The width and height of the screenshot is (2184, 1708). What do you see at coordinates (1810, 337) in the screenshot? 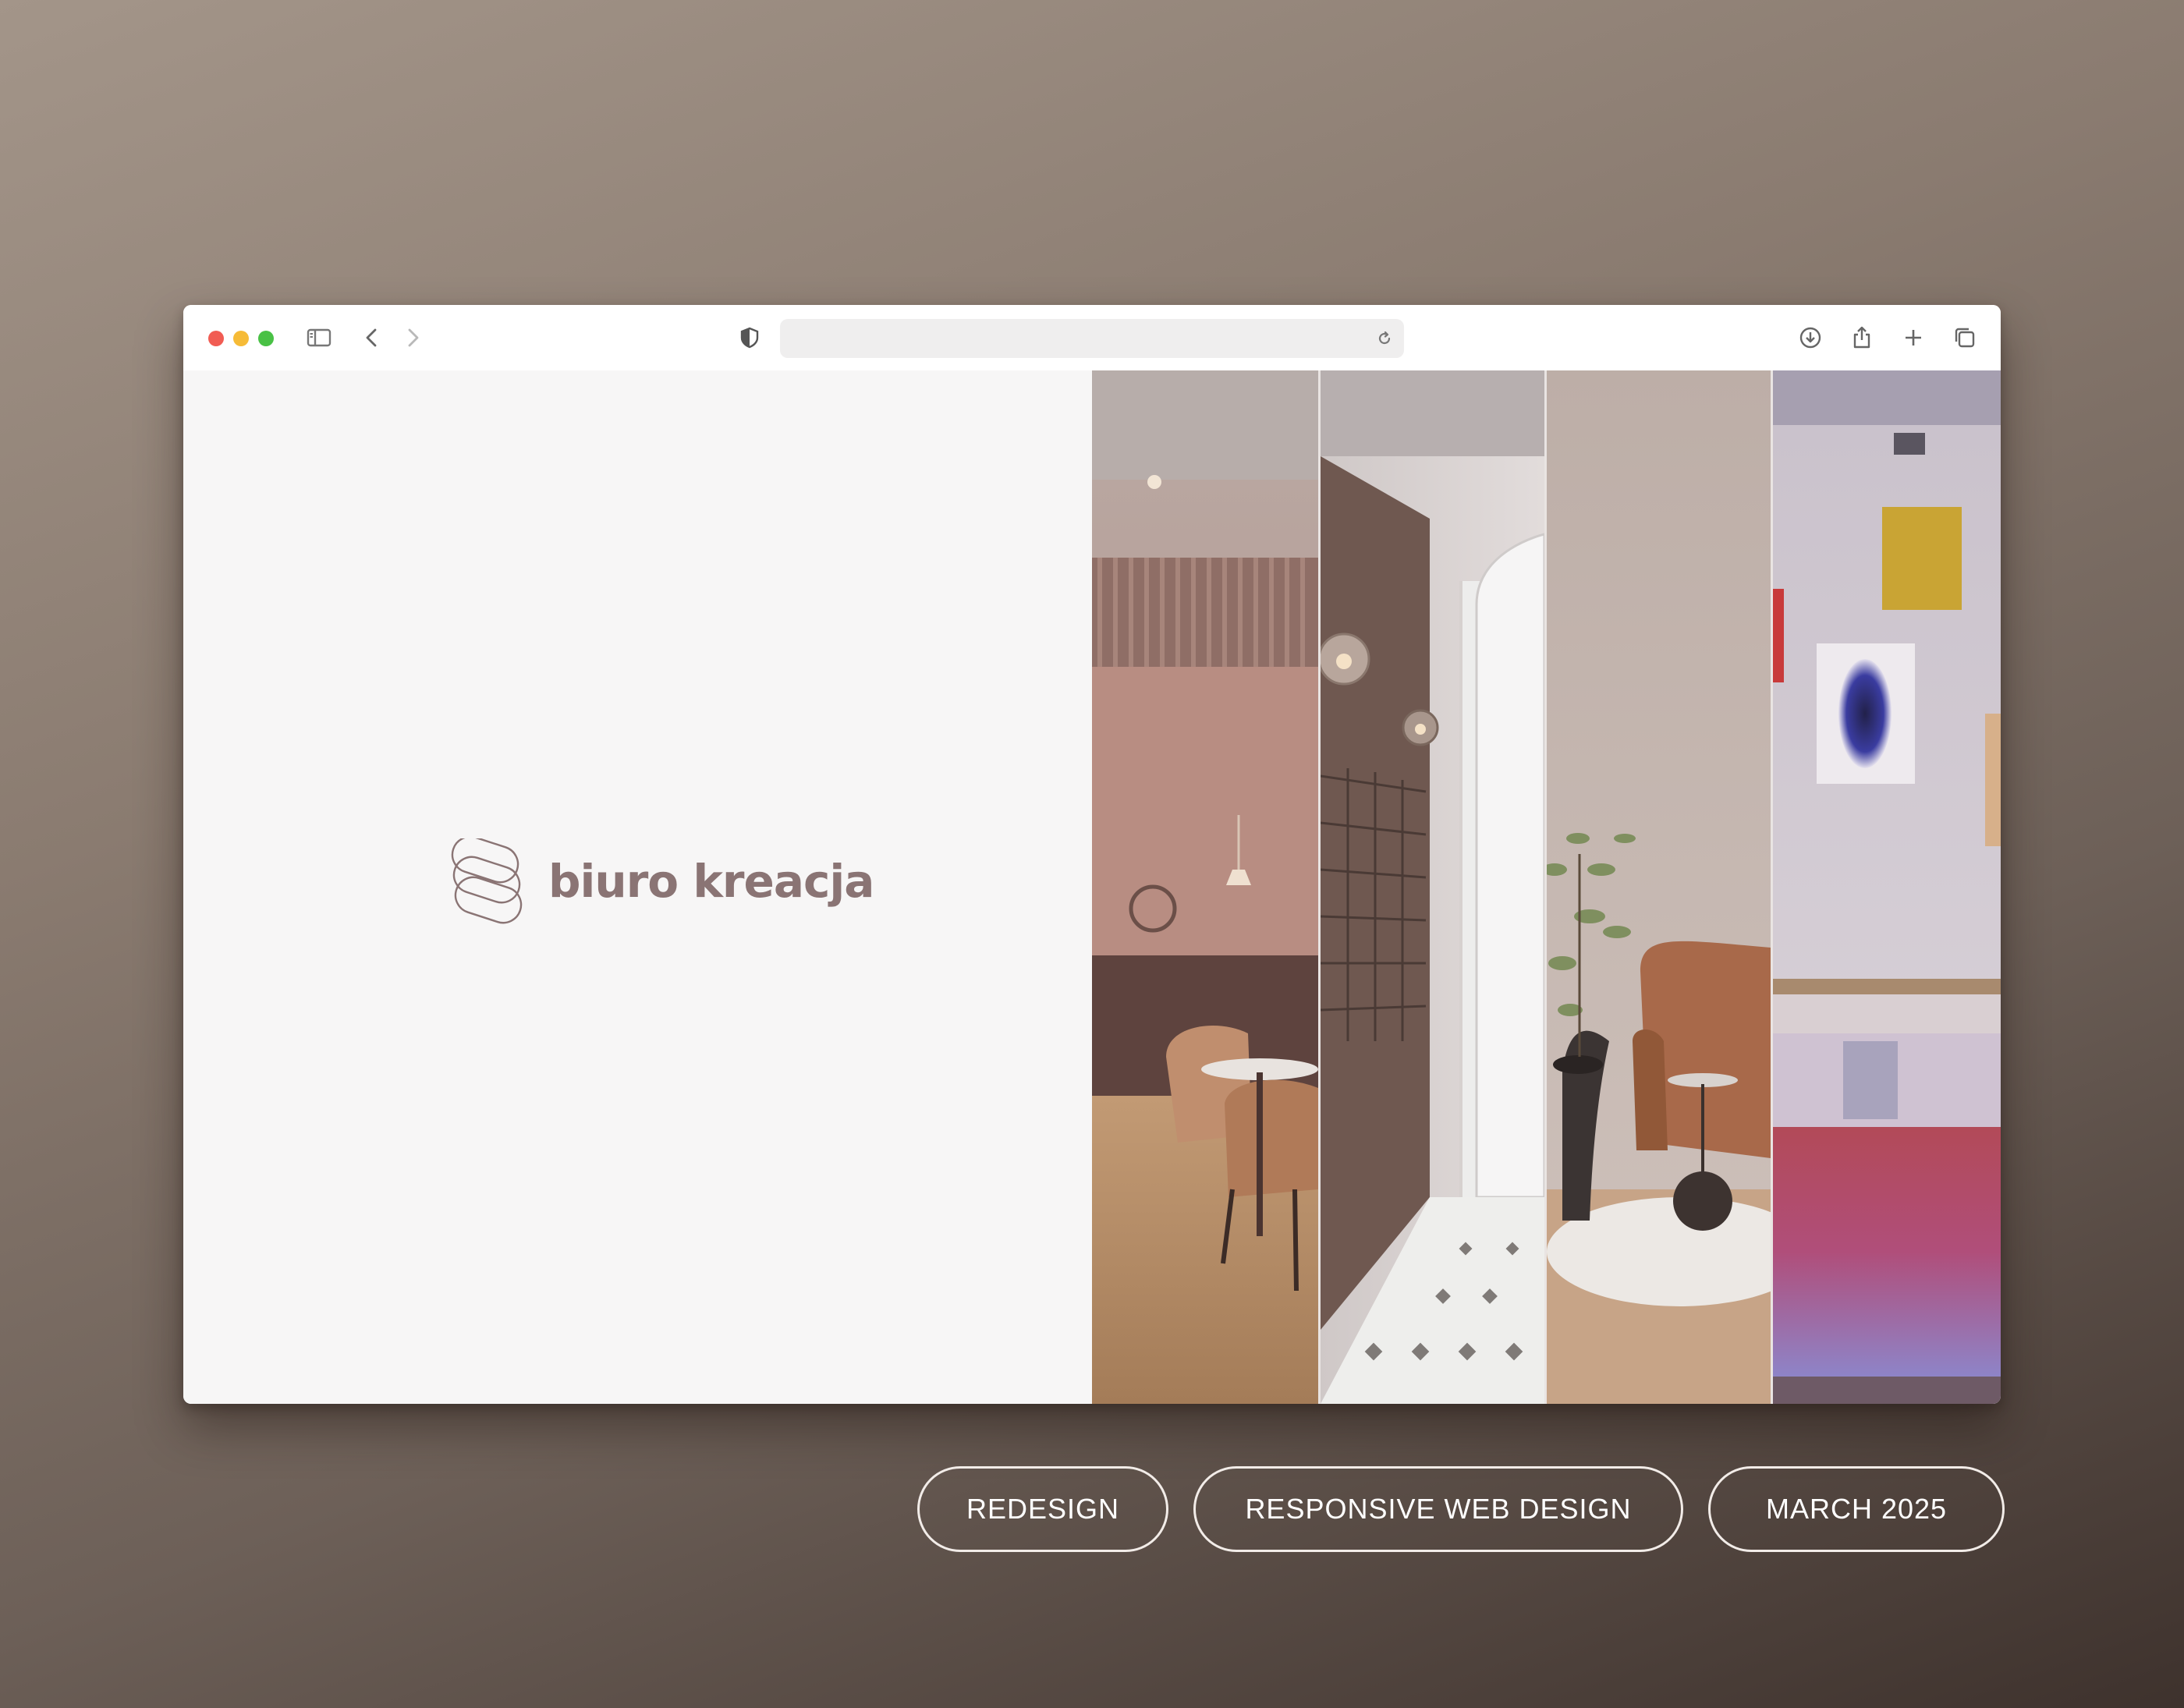
I see `download-icon` at bounding box center [1810, 337].